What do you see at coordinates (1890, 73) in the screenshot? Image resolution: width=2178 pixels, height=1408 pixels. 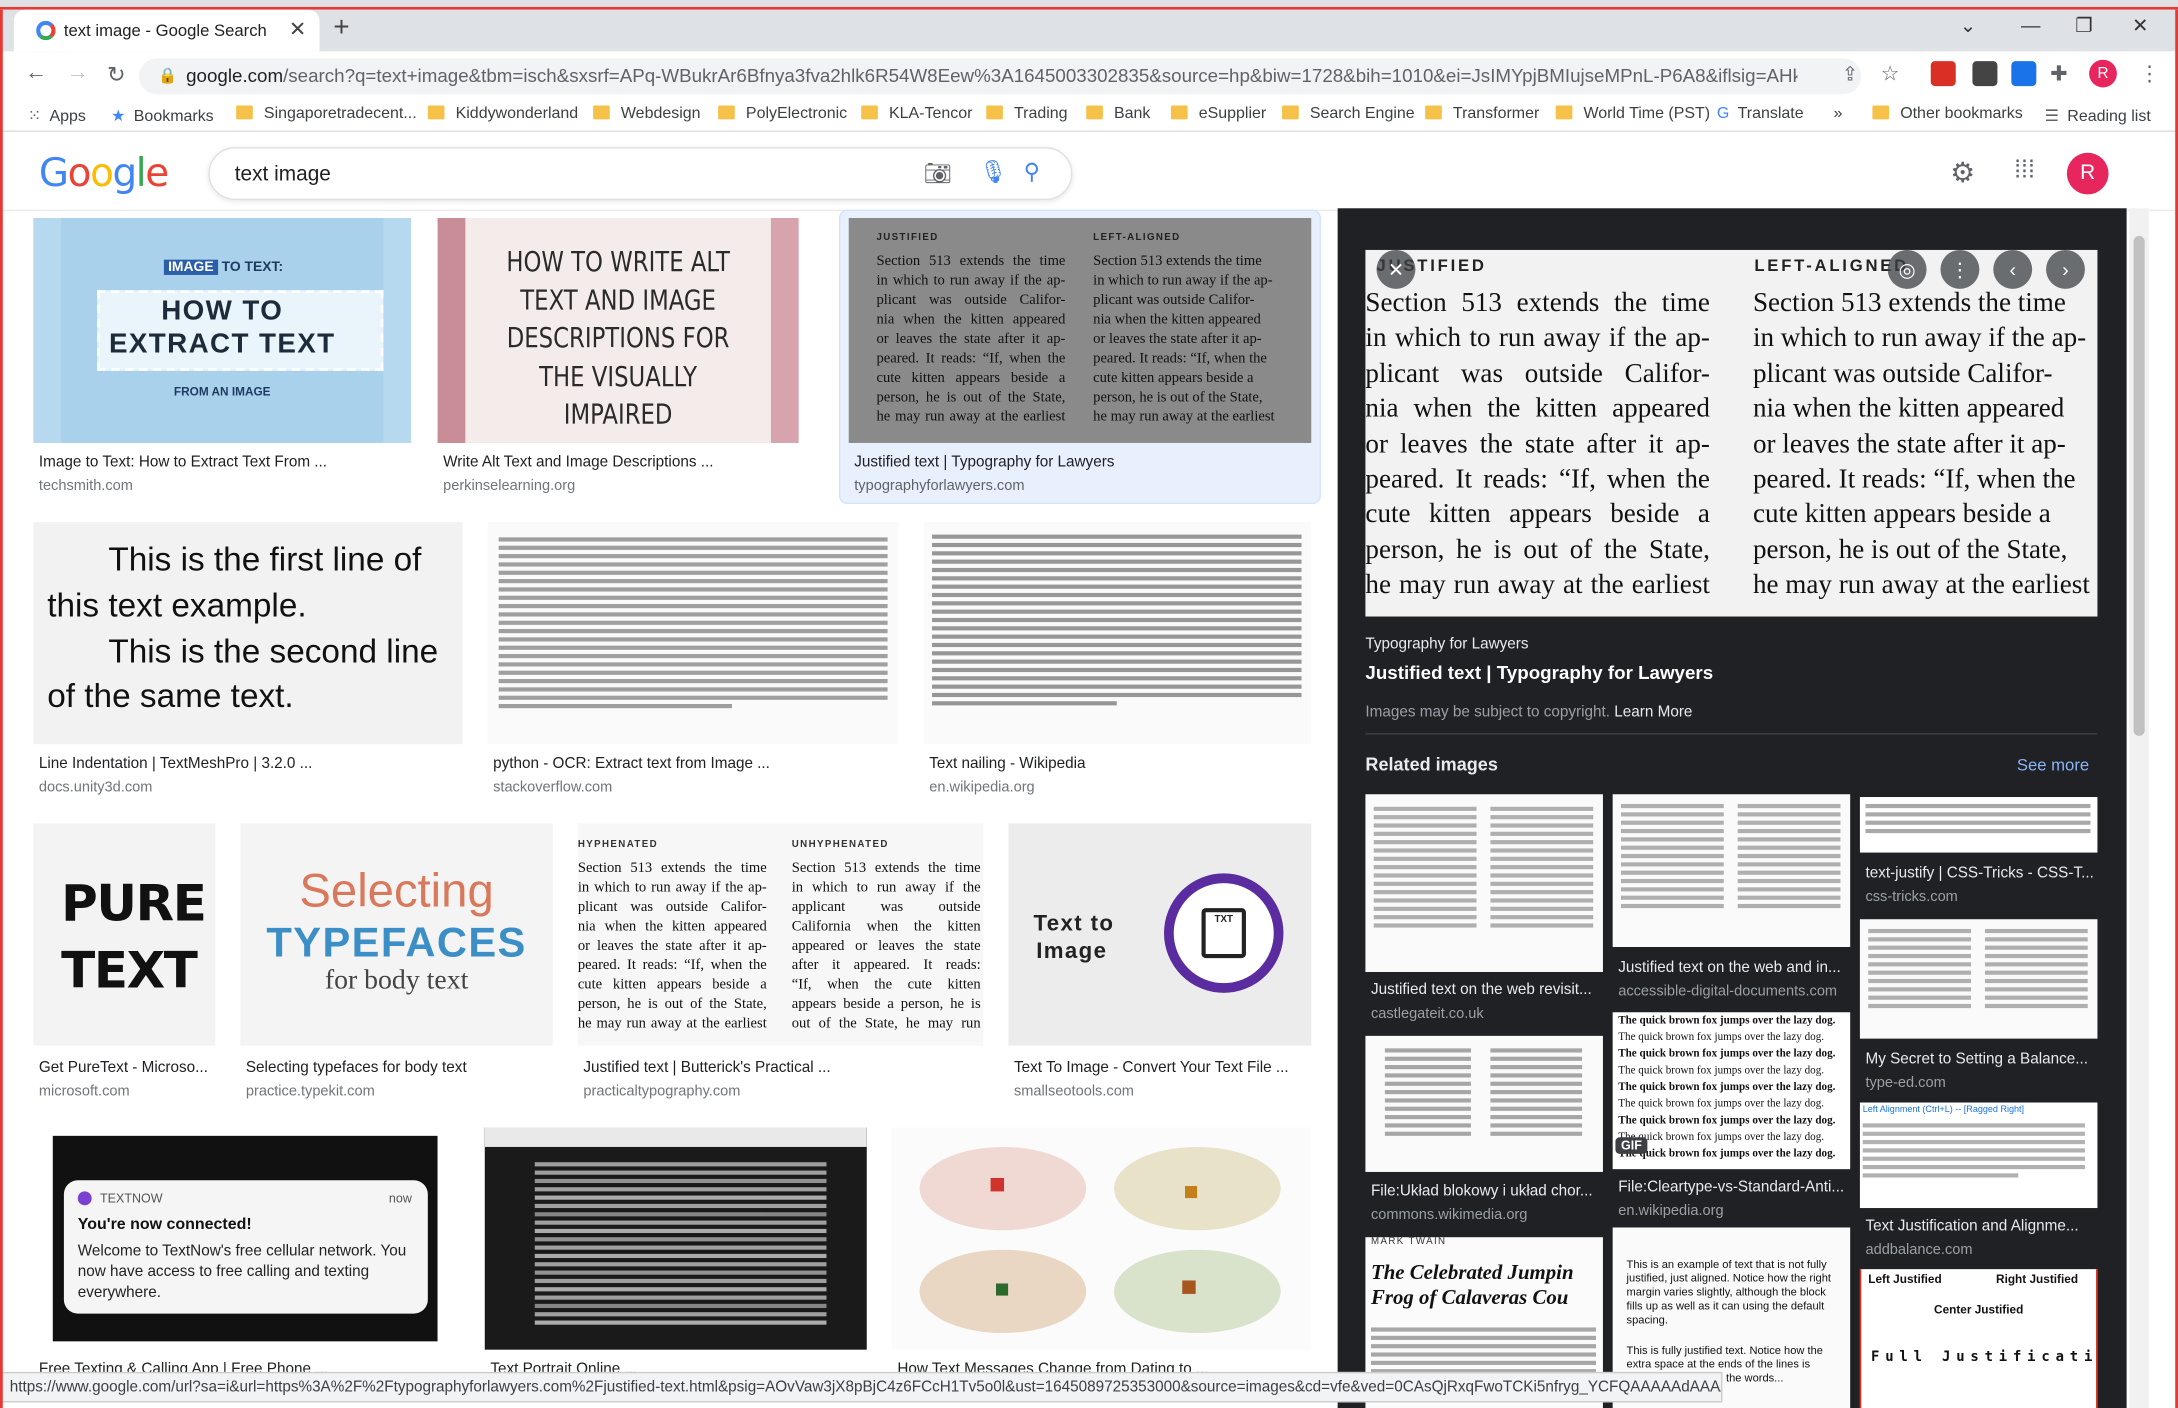 I see `bookmark-star-icon: ☆` at bounding box center [1890, 73].